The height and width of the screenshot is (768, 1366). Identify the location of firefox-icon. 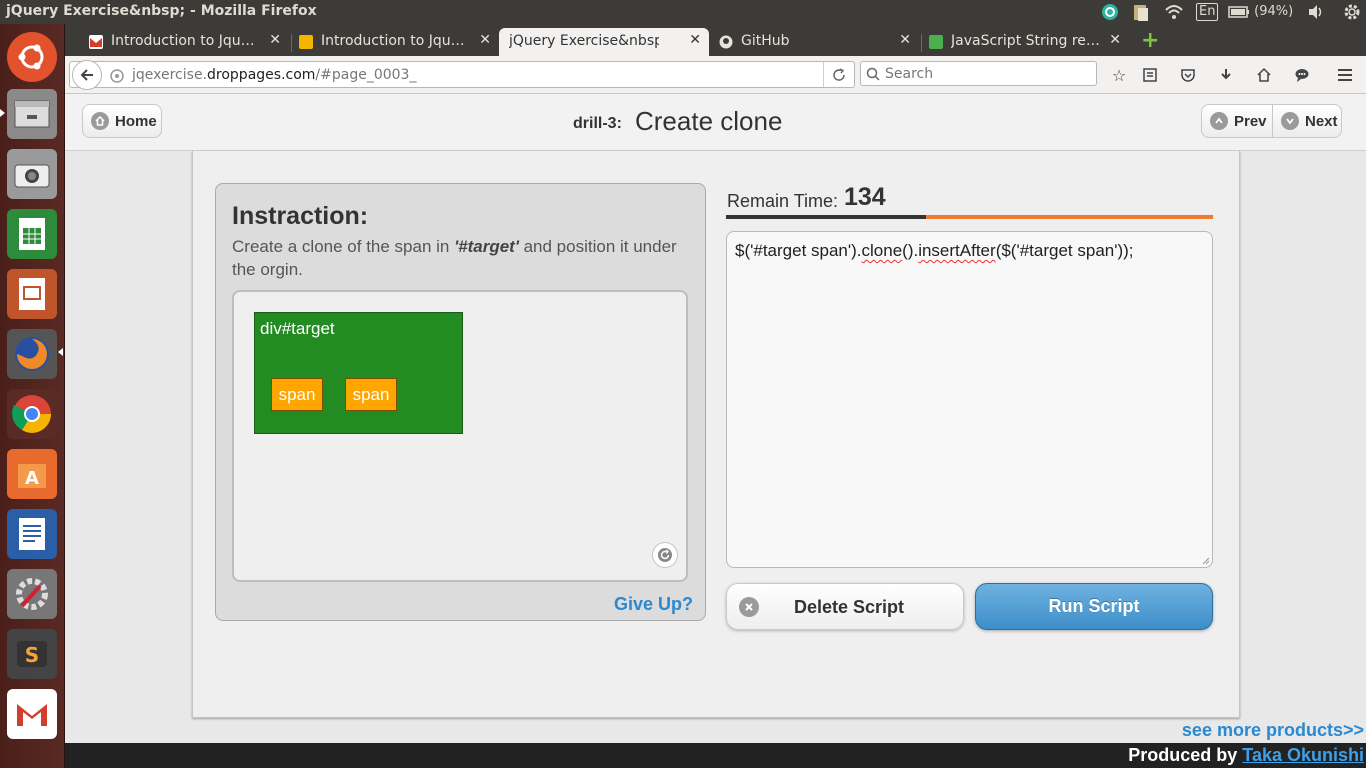
(32, 354).